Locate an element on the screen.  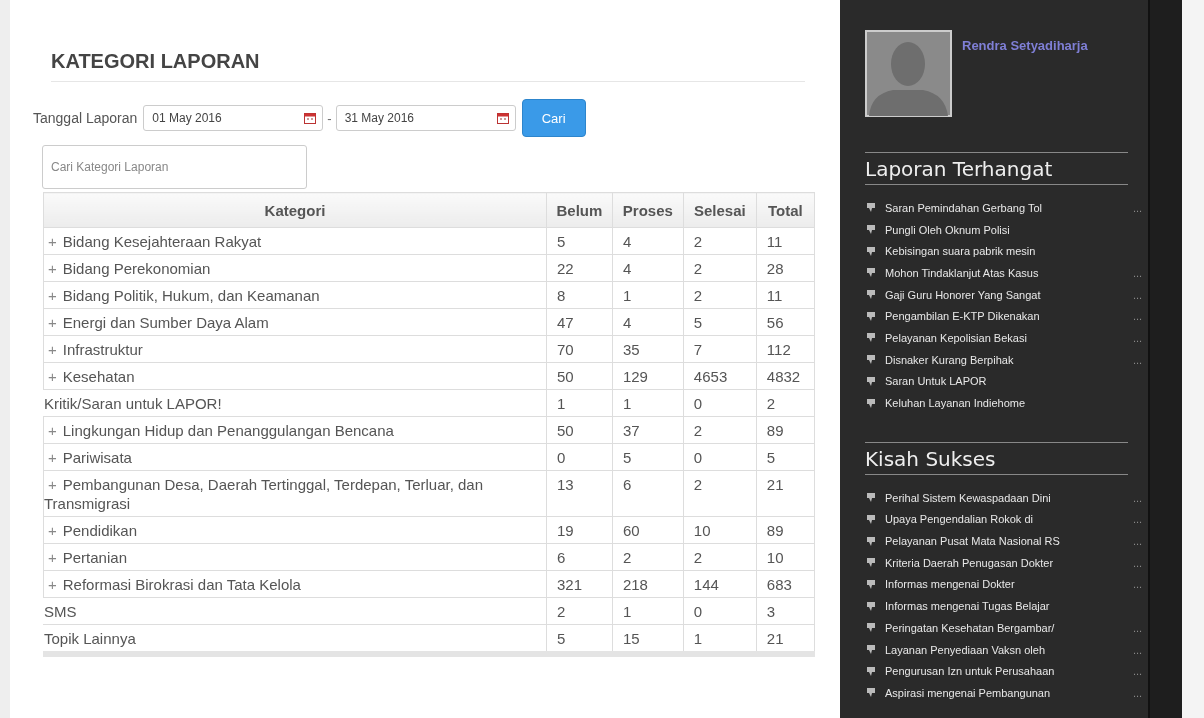
table-cell: 218 is located at coordinates (648, 584).